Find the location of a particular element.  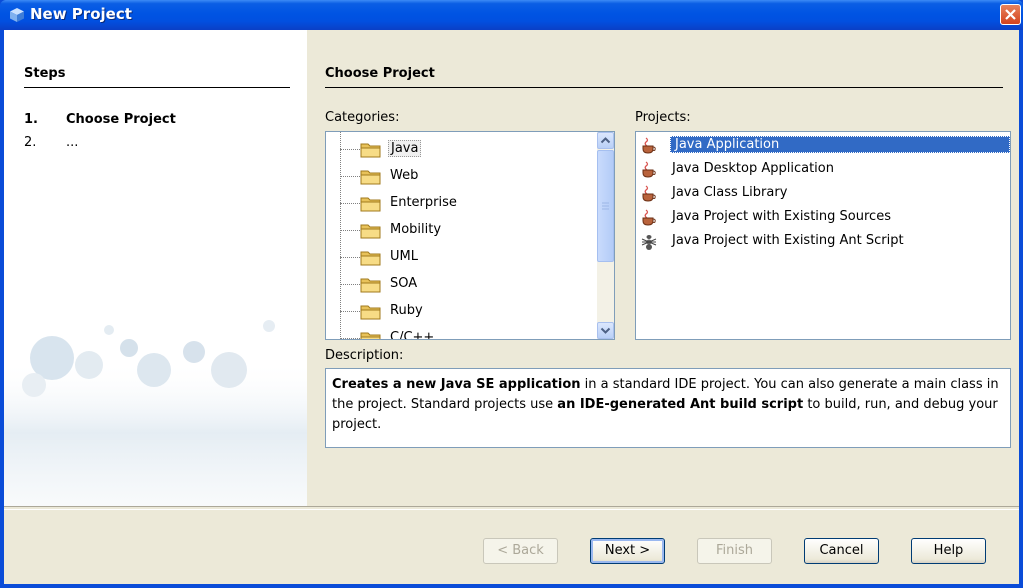

next-button: Next > is located at coordinates (627, 551).